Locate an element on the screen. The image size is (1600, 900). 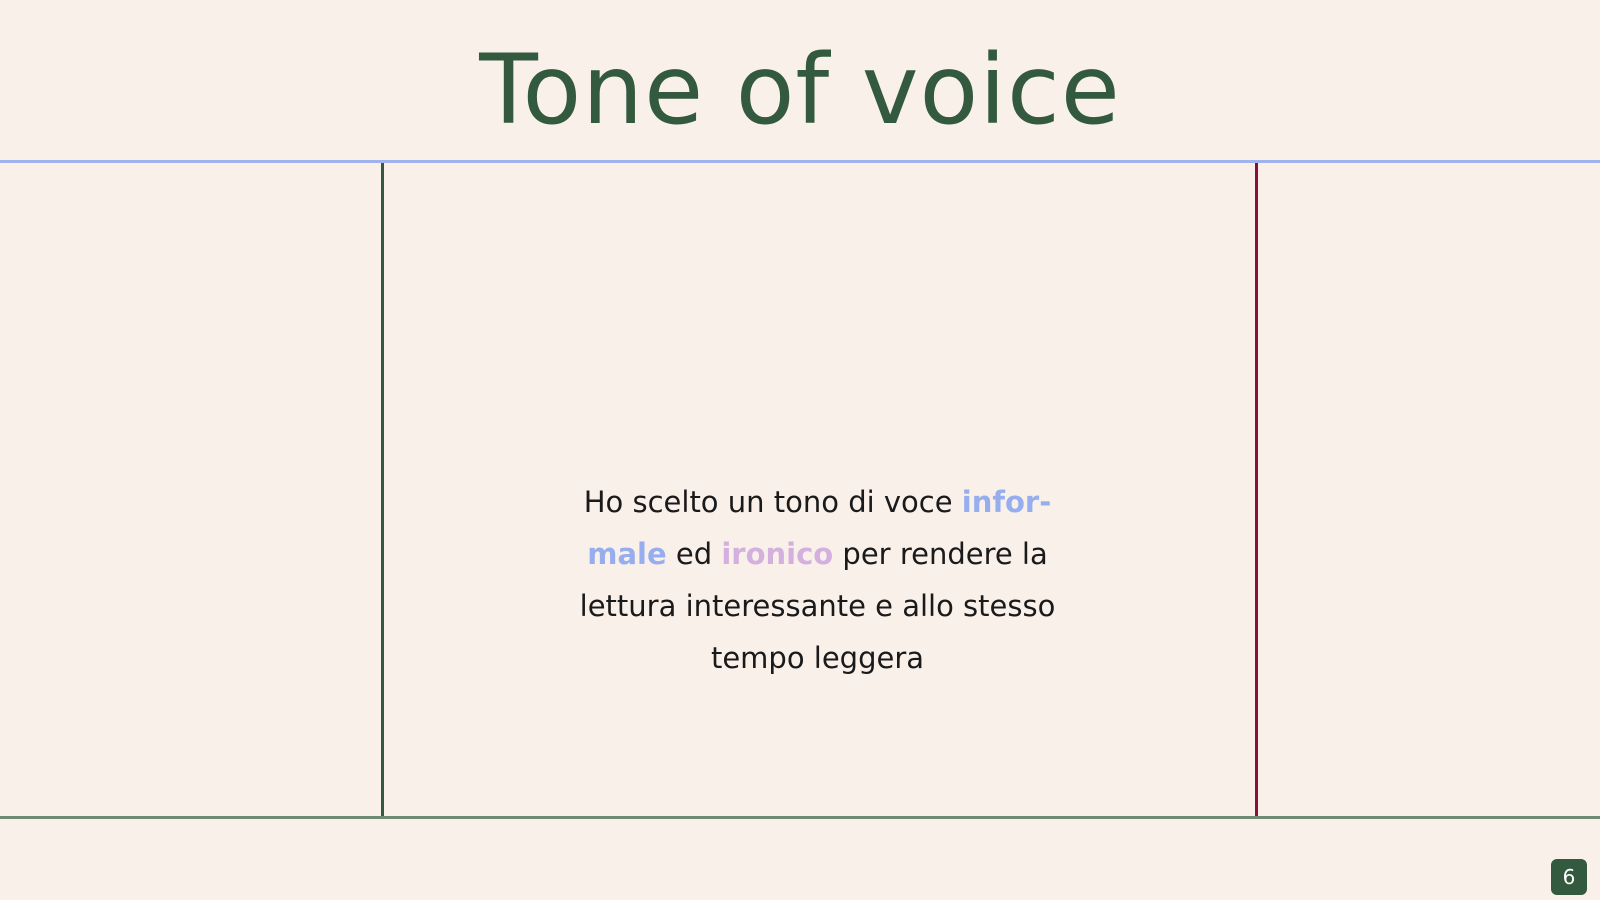
bottom-divider is located at coordinates (800, 817).